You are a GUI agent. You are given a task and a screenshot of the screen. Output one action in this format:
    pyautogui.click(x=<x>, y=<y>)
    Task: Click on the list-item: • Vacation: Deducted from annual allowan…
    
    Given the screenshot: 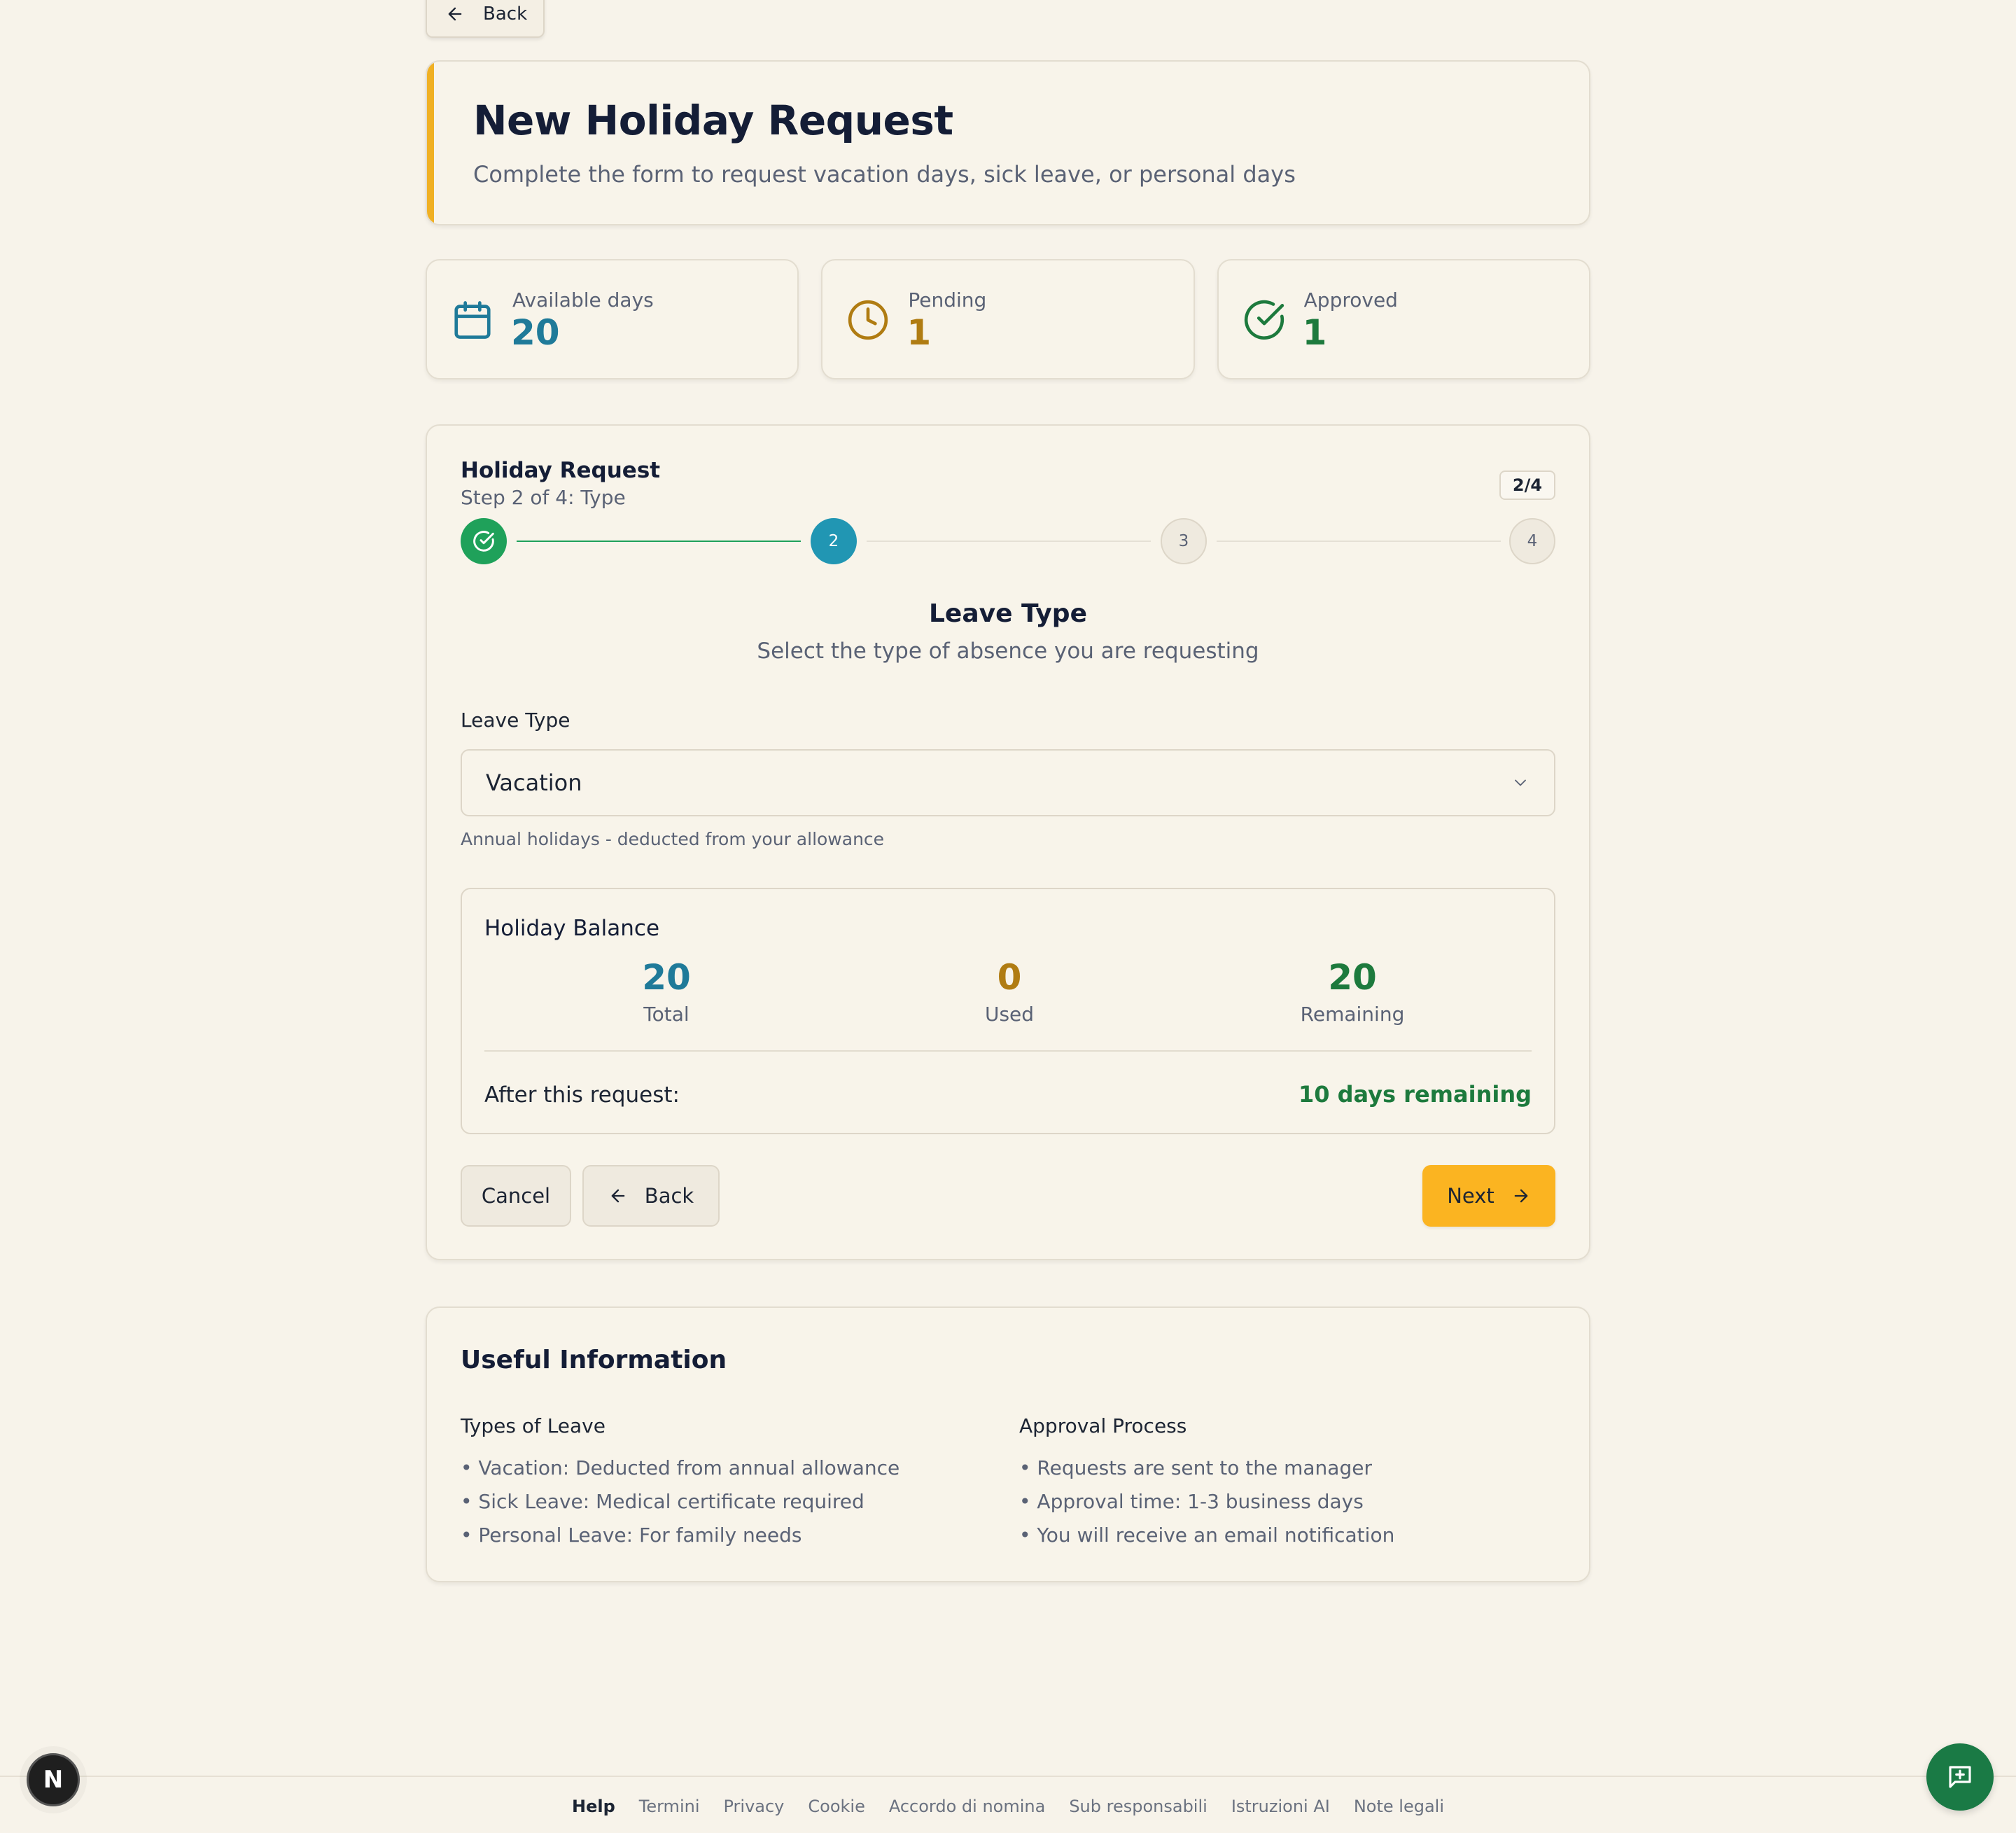 What is the action you would take?
    pyautogui.click(x=680, y=1467)
    